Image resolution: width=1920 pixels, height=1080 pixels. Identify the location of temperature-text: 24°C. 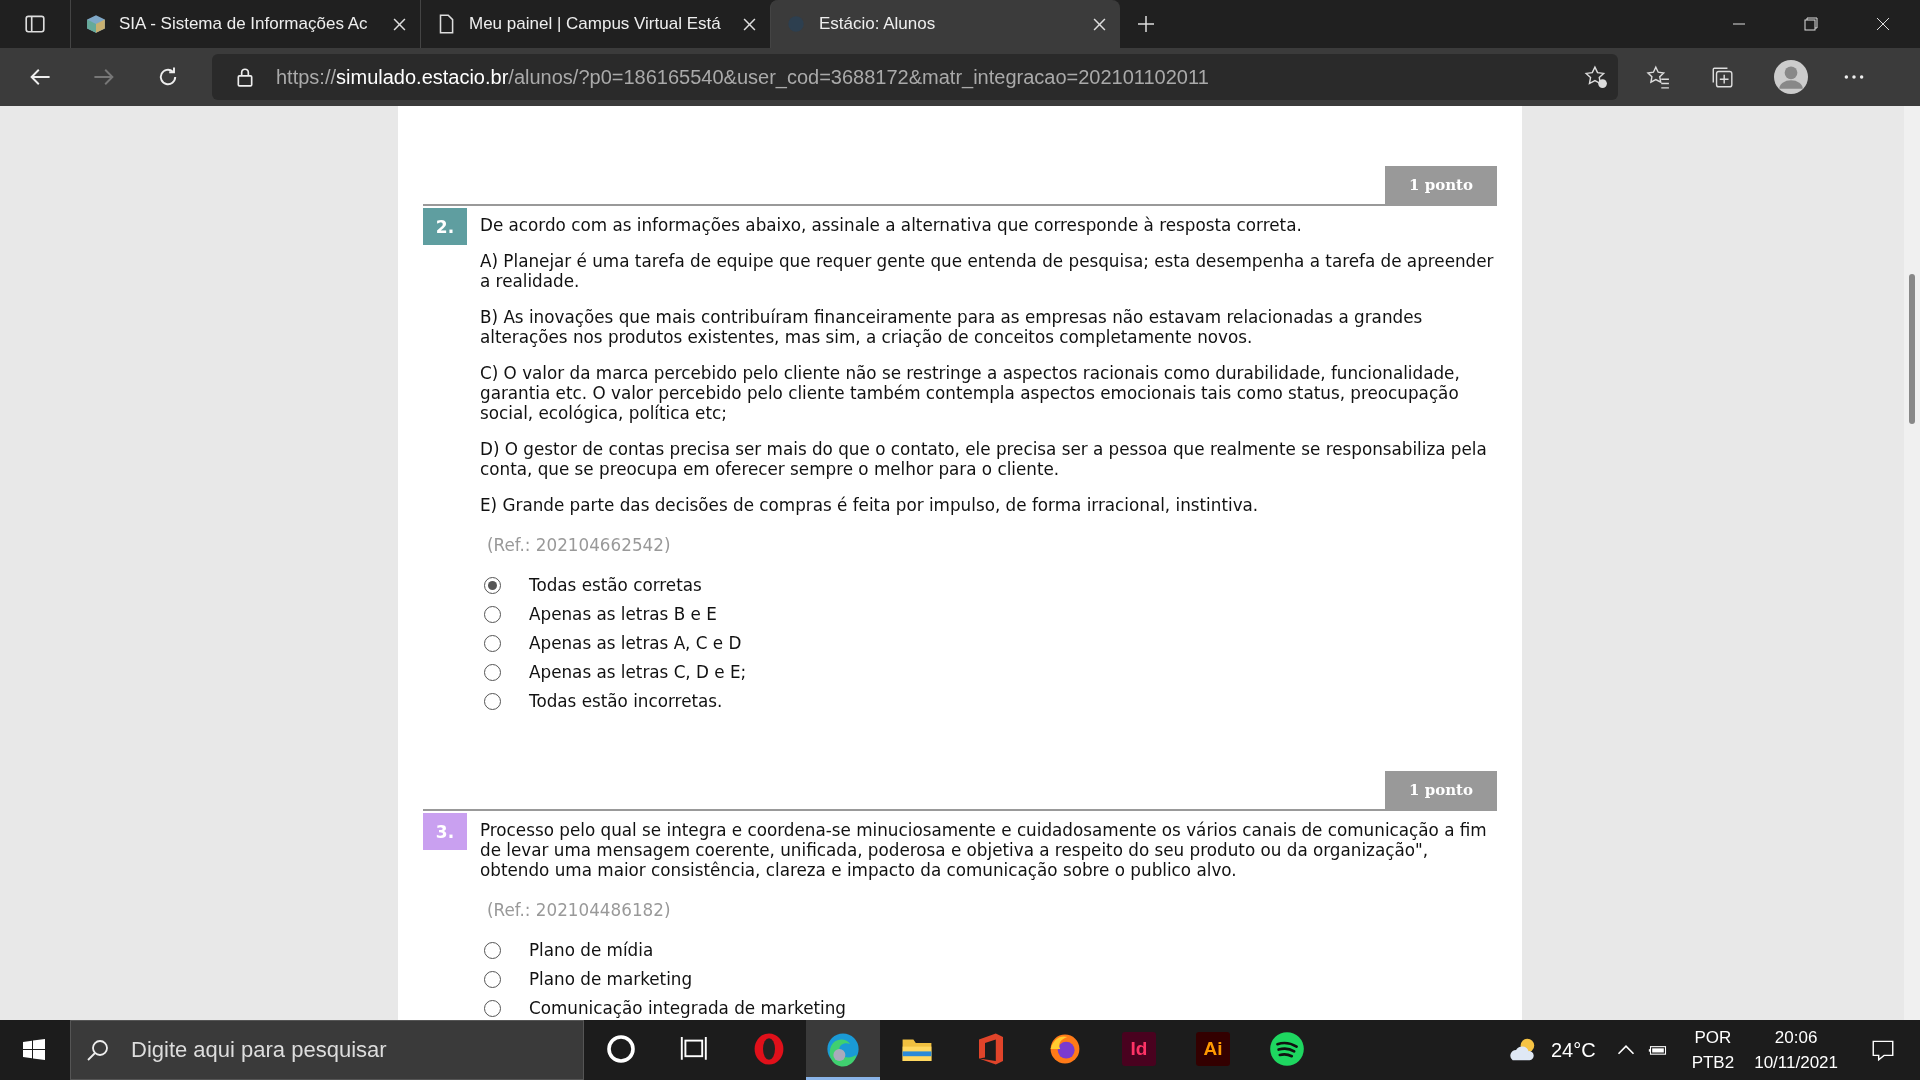
(1573, 1050).